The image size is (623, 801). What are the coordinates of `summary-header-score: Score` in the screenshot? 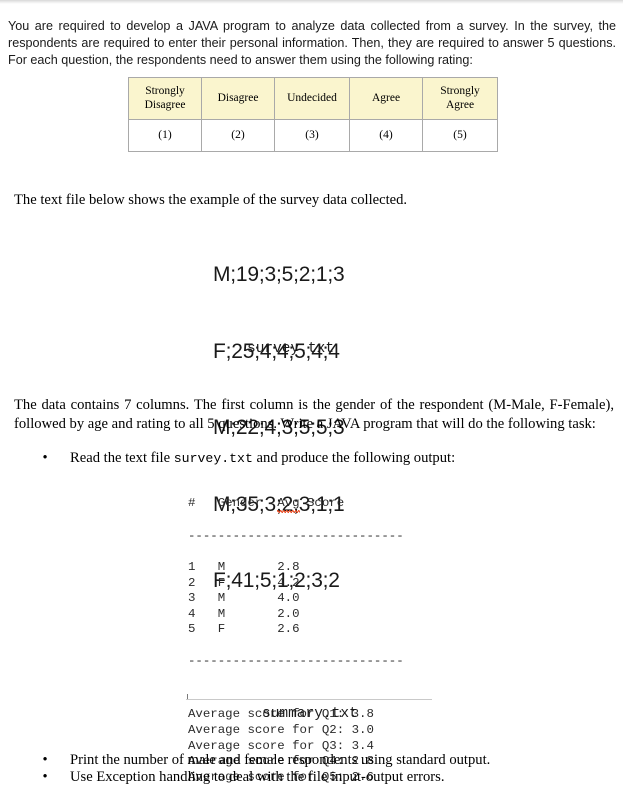 It's located at (326, 502).